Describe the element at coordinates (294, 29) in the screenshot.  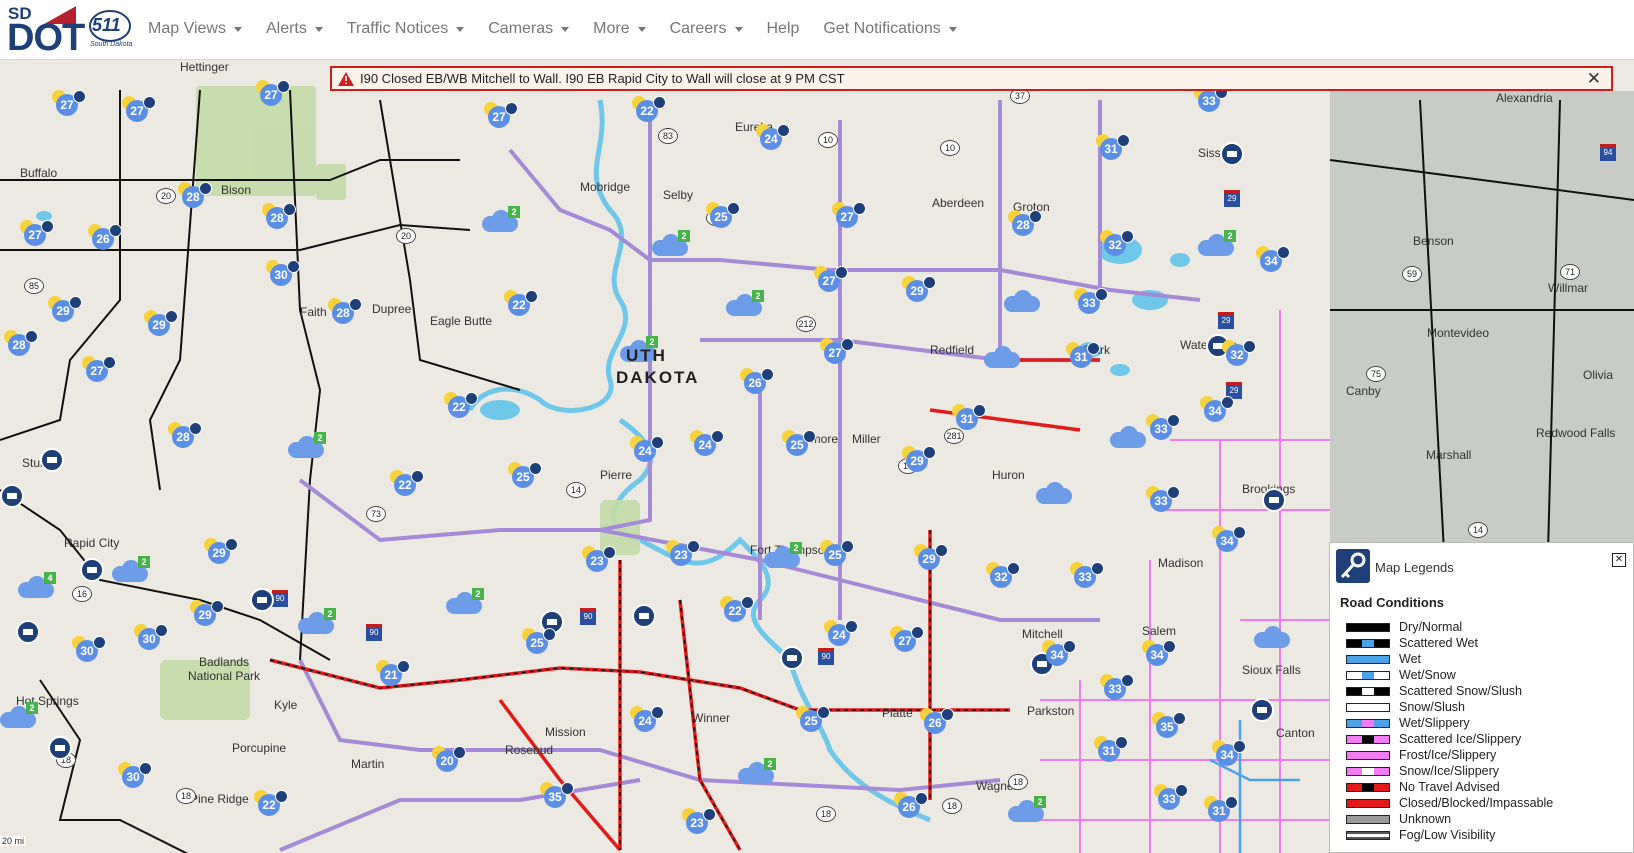
I see `nav-alerts: Alerts` at that location.